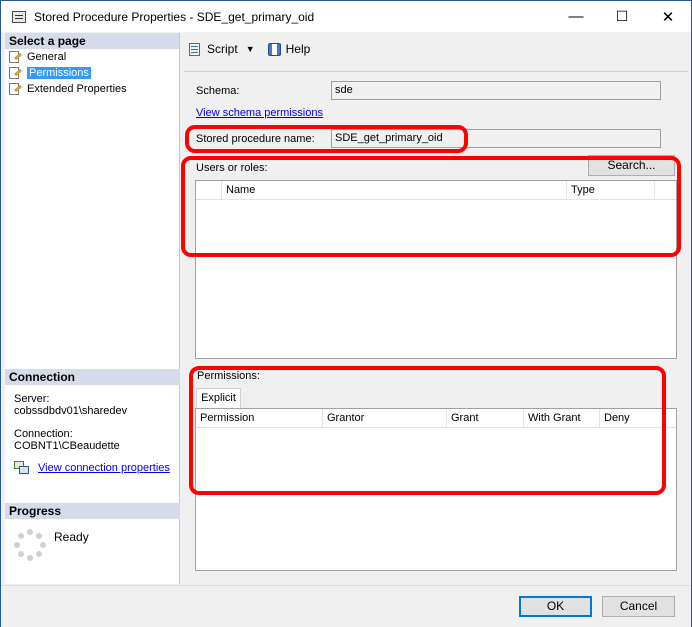  I want to click on progress-section: Progress Ready, so click(92, 532).